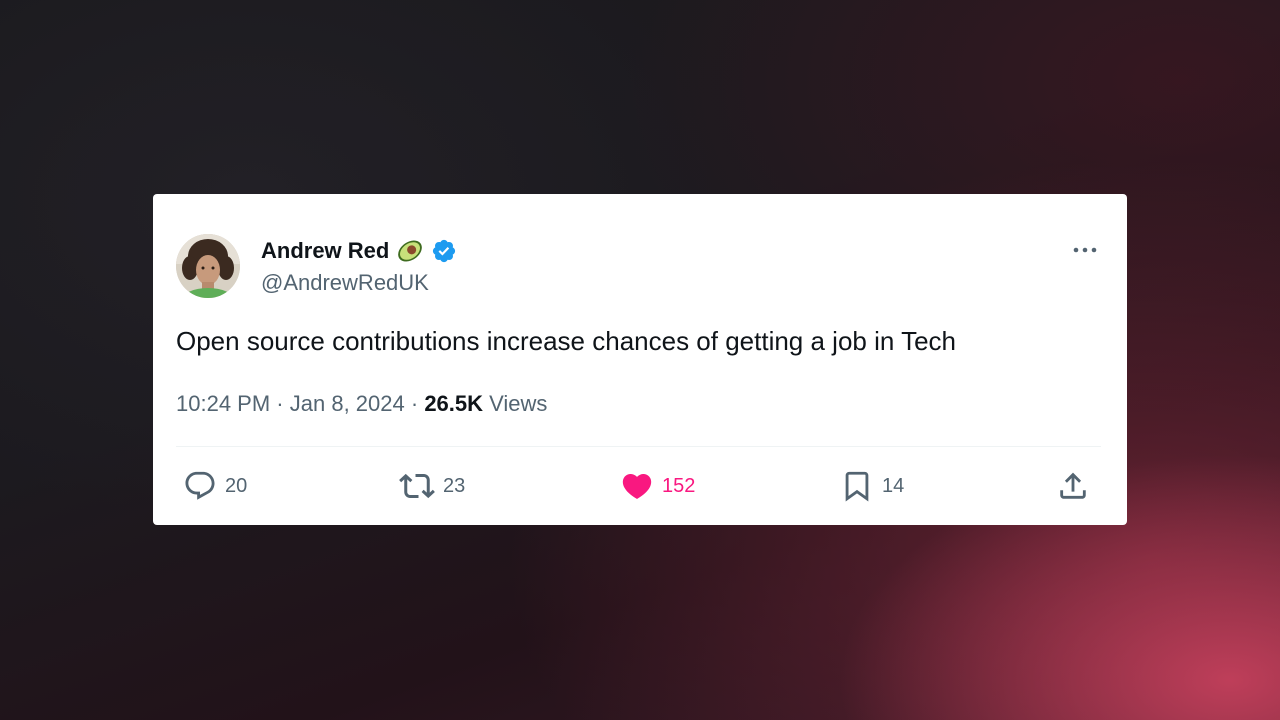  What do you see at coordinates (200, 485) in the screenshot?
I see `reply-icon` at bounding box center [200, 485].